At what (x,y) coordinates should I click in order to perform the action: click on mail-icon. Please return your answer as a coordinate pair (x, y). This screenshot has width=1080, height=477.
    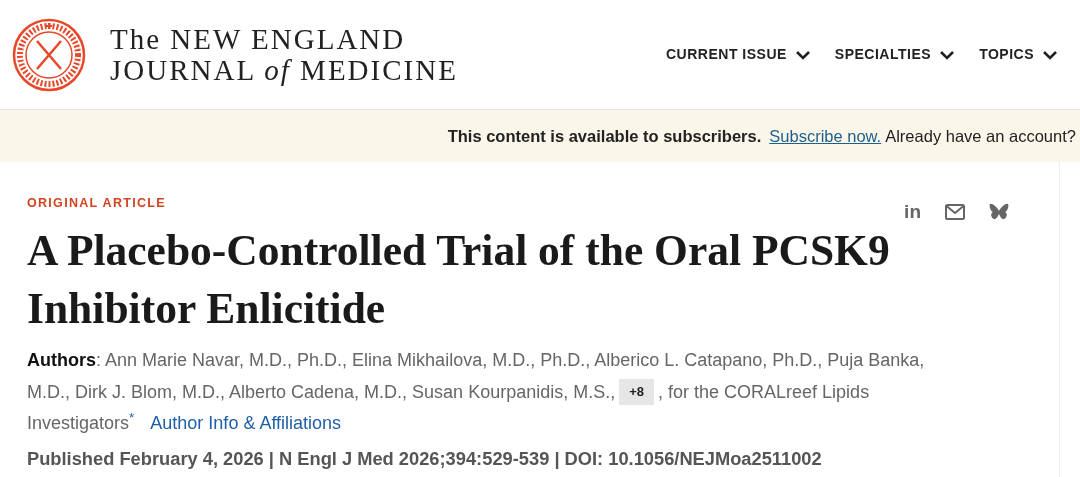
    Looking at the image, I should click on (955, 211).